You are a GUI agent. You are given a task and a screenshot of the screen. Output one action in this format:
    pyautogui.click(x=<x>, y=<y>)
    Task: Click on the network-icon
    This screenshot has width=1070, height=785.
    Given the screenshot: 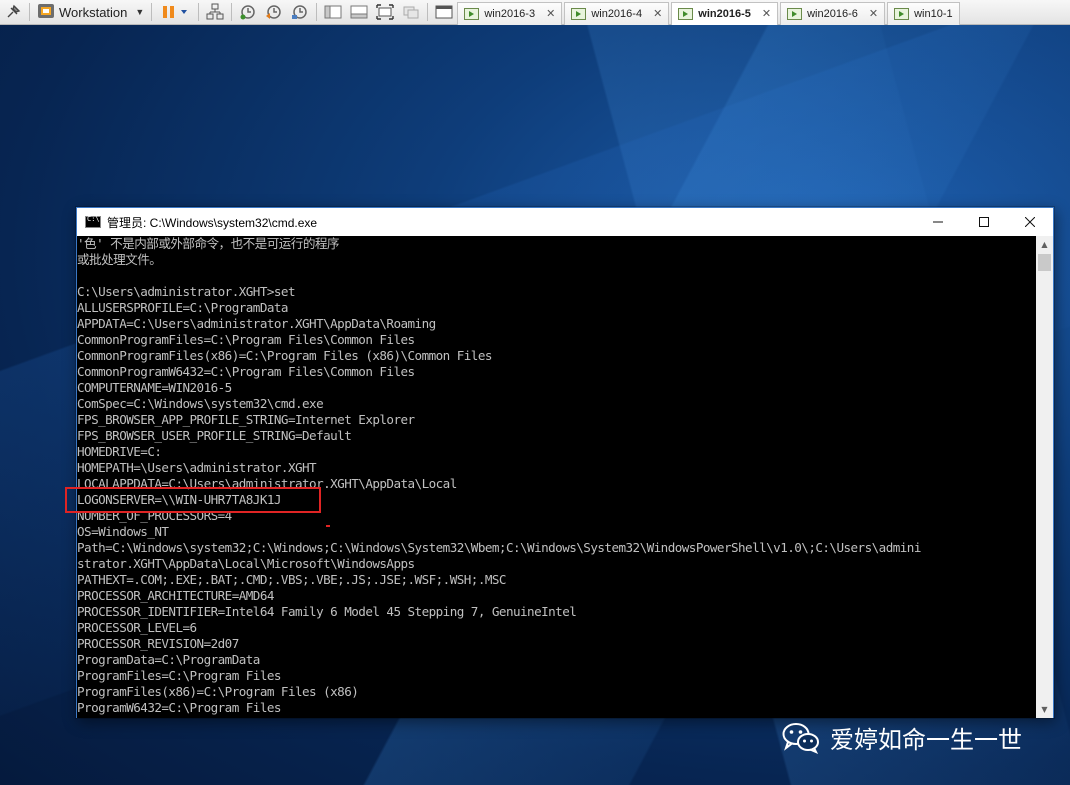 What is the action you would take?
    pyautogui.click(x=215, y=12)
    